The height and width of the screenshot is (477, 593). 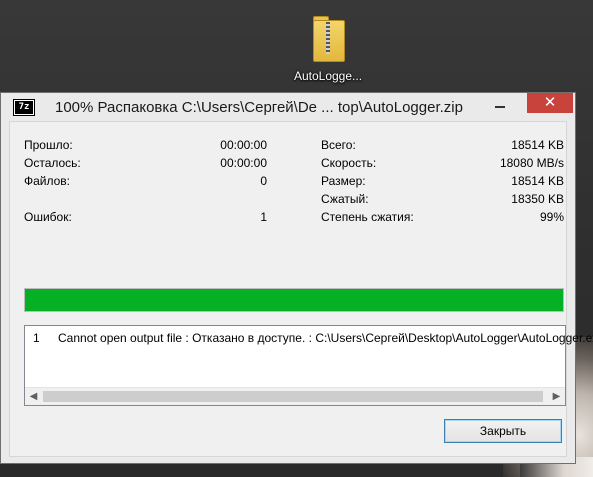 I want to click on 7zip-icon: 7z, so click(x=24, y=107).